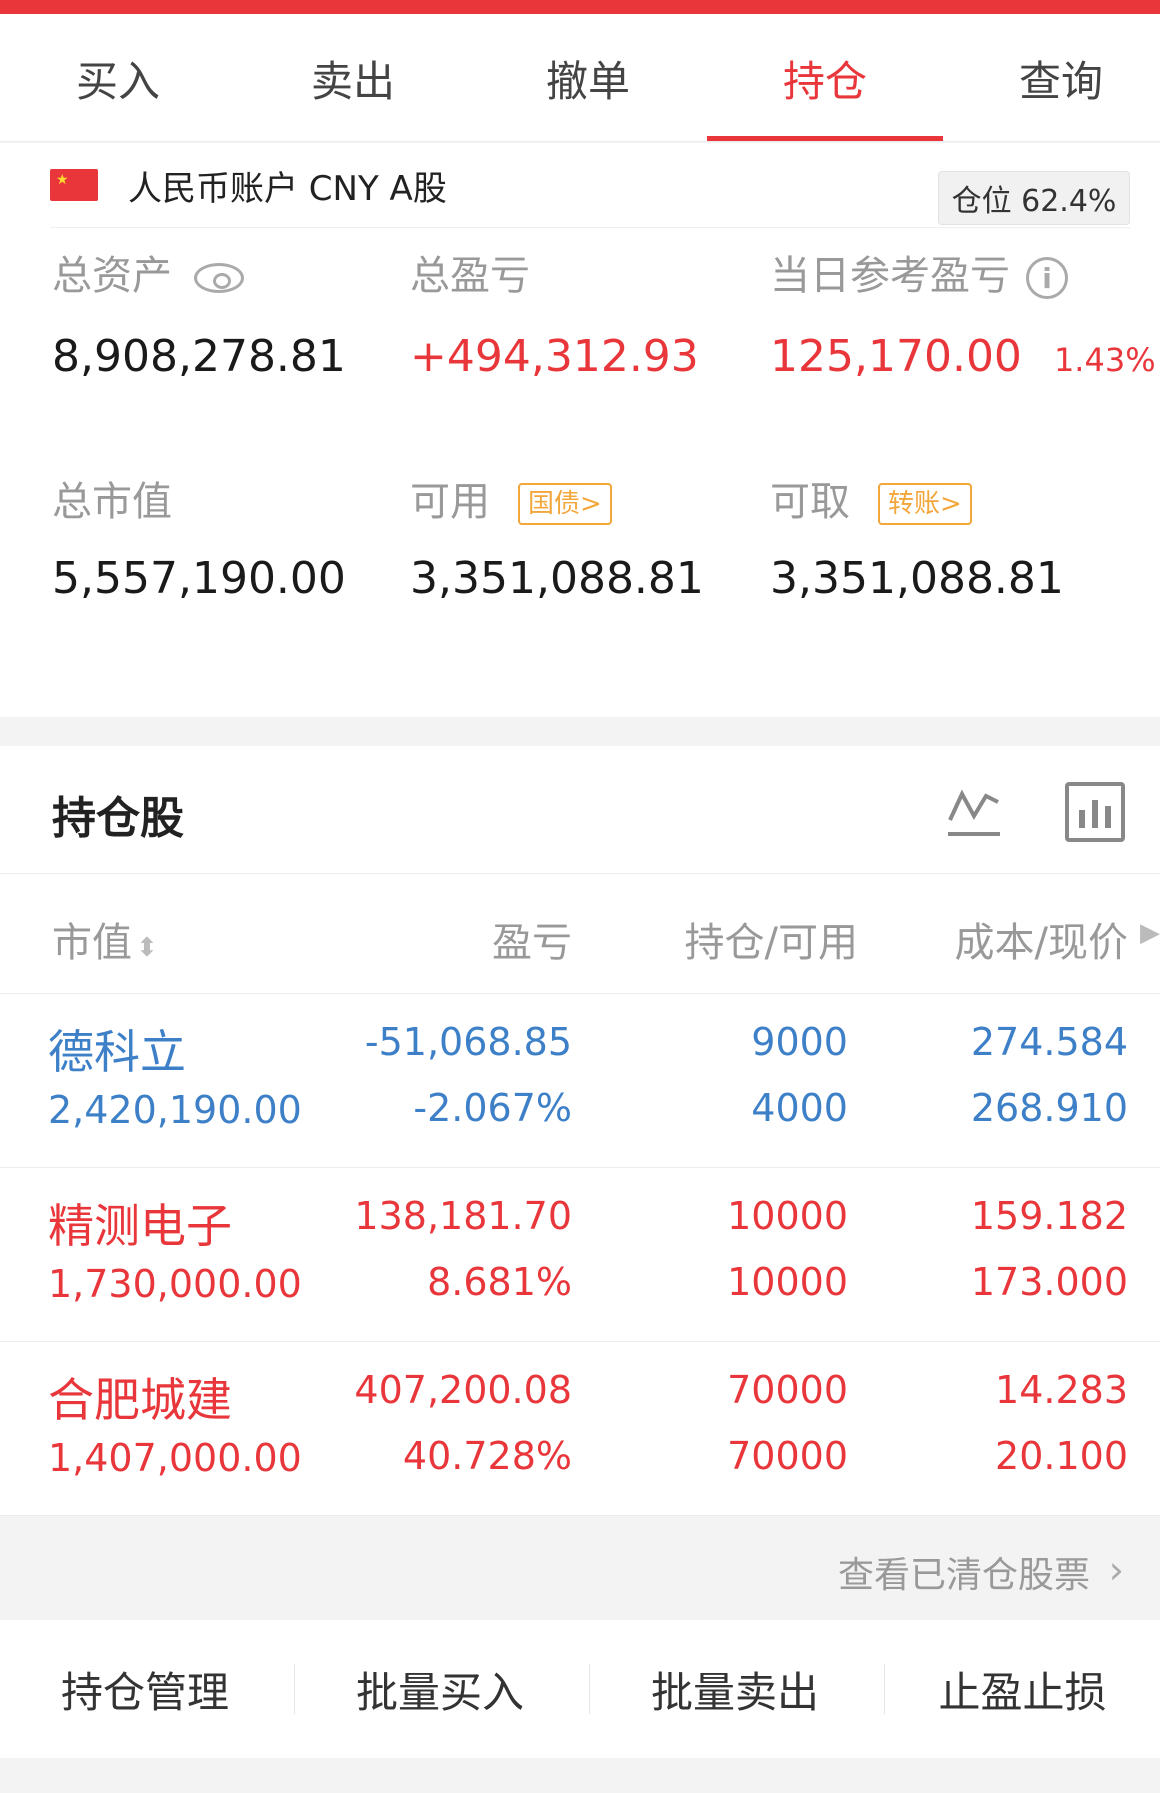 This screenshot has height=1793, width=1160. Describe the element at coordinates (1061, 1456) in the screenshot. I see `stock-price: 20.100` at that location.